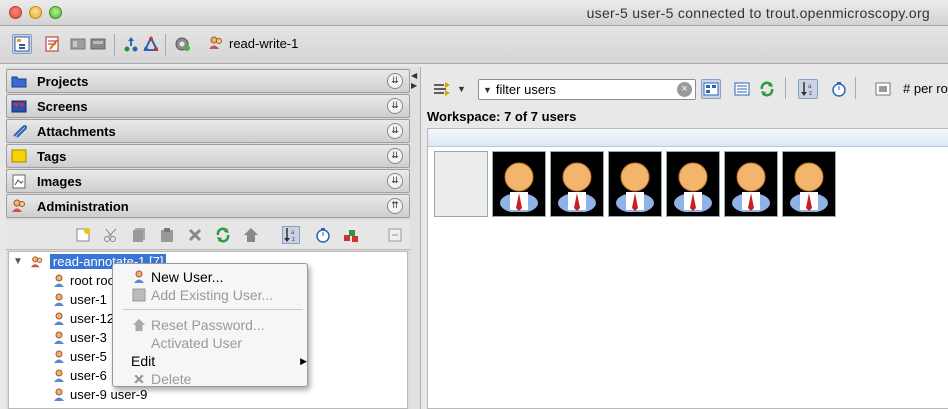 The height and width of the screenshot is (409, 948). I want to click on accordion-attachments: Attachments ⇊, so click(208, 131).